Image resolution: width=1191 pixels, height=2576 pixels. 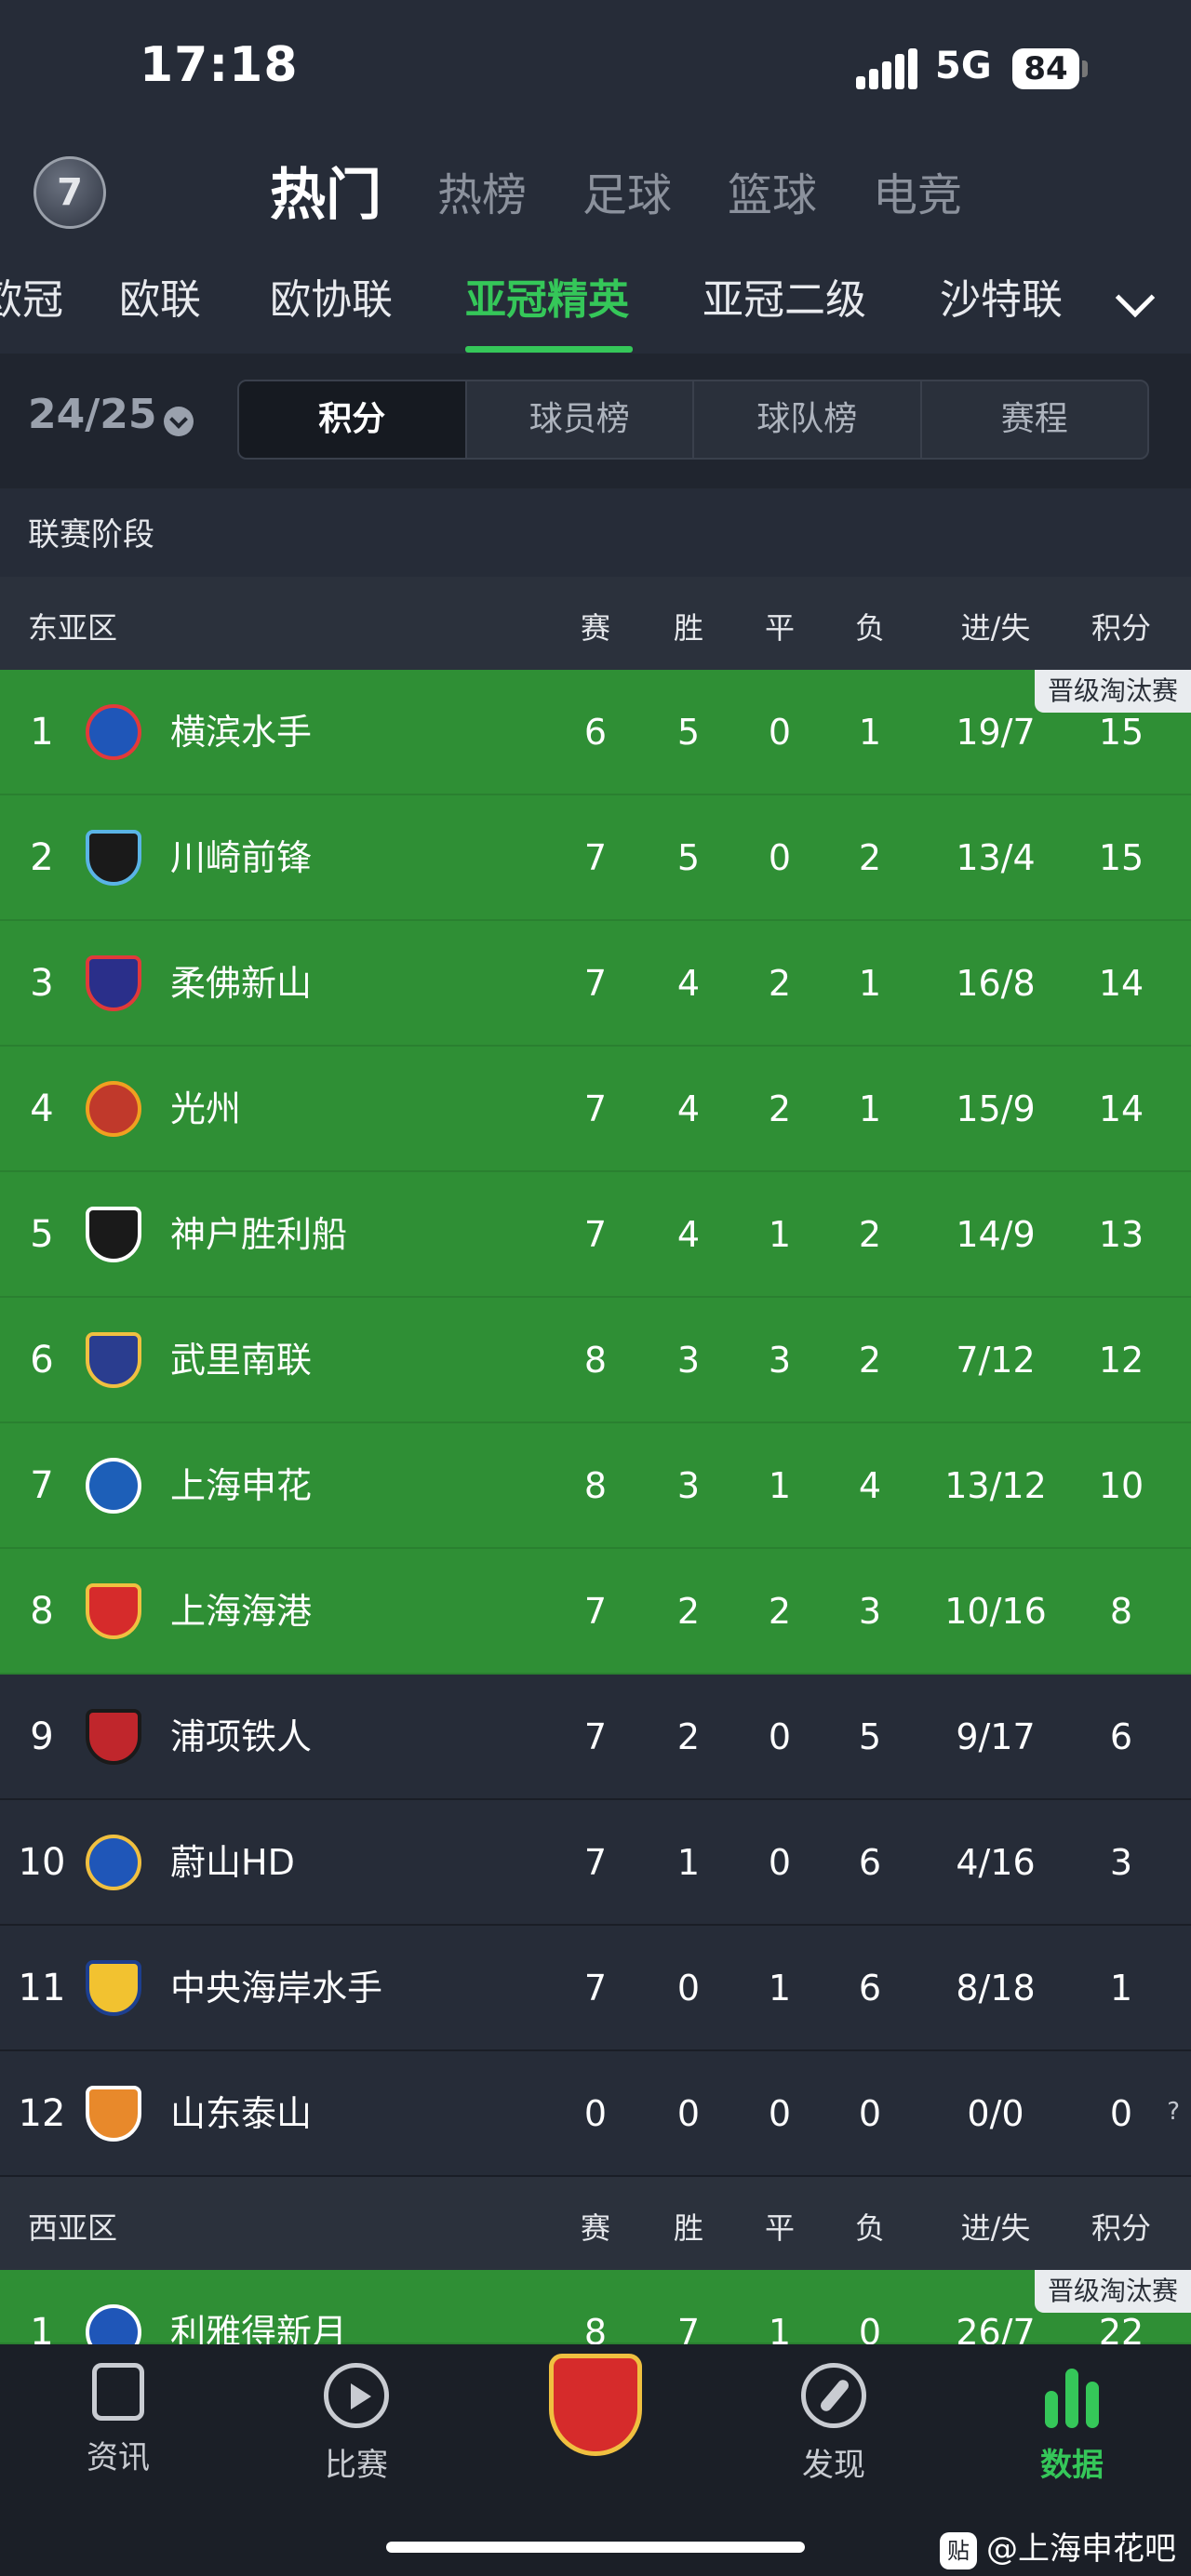 I want to click on team-name: 浦项铁人, so click(x=241, y=1736).